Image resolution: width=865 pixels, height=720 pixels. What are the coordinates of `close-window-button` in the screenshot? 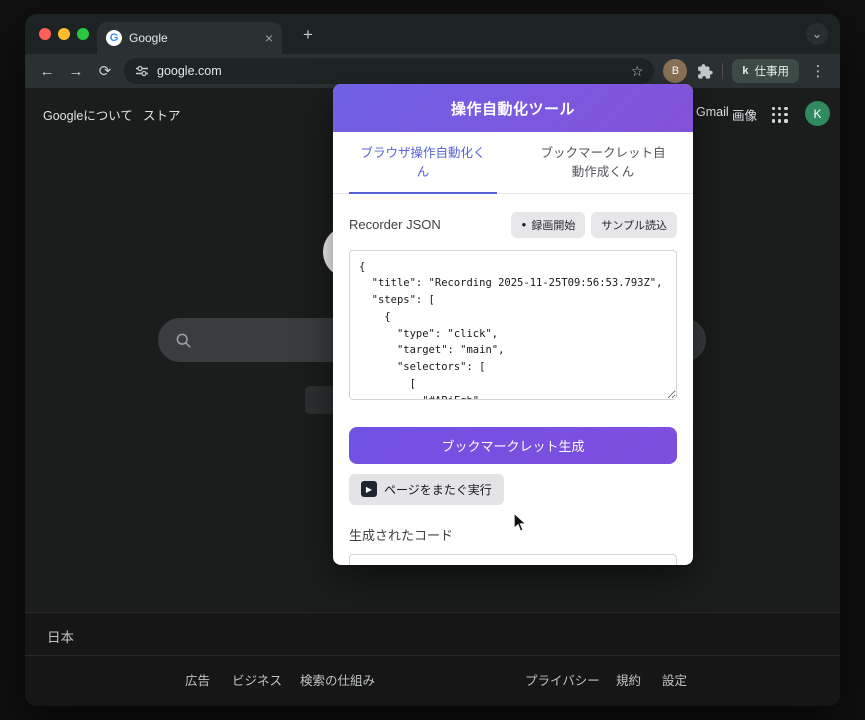 It's located at (45, 34).